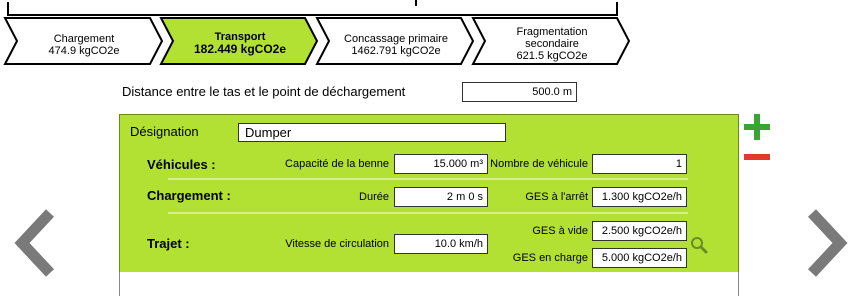  What do you see at coordinates (429, 284) in the screenshot?
I see `panel-lower-area` at bounding box center [429, 284].